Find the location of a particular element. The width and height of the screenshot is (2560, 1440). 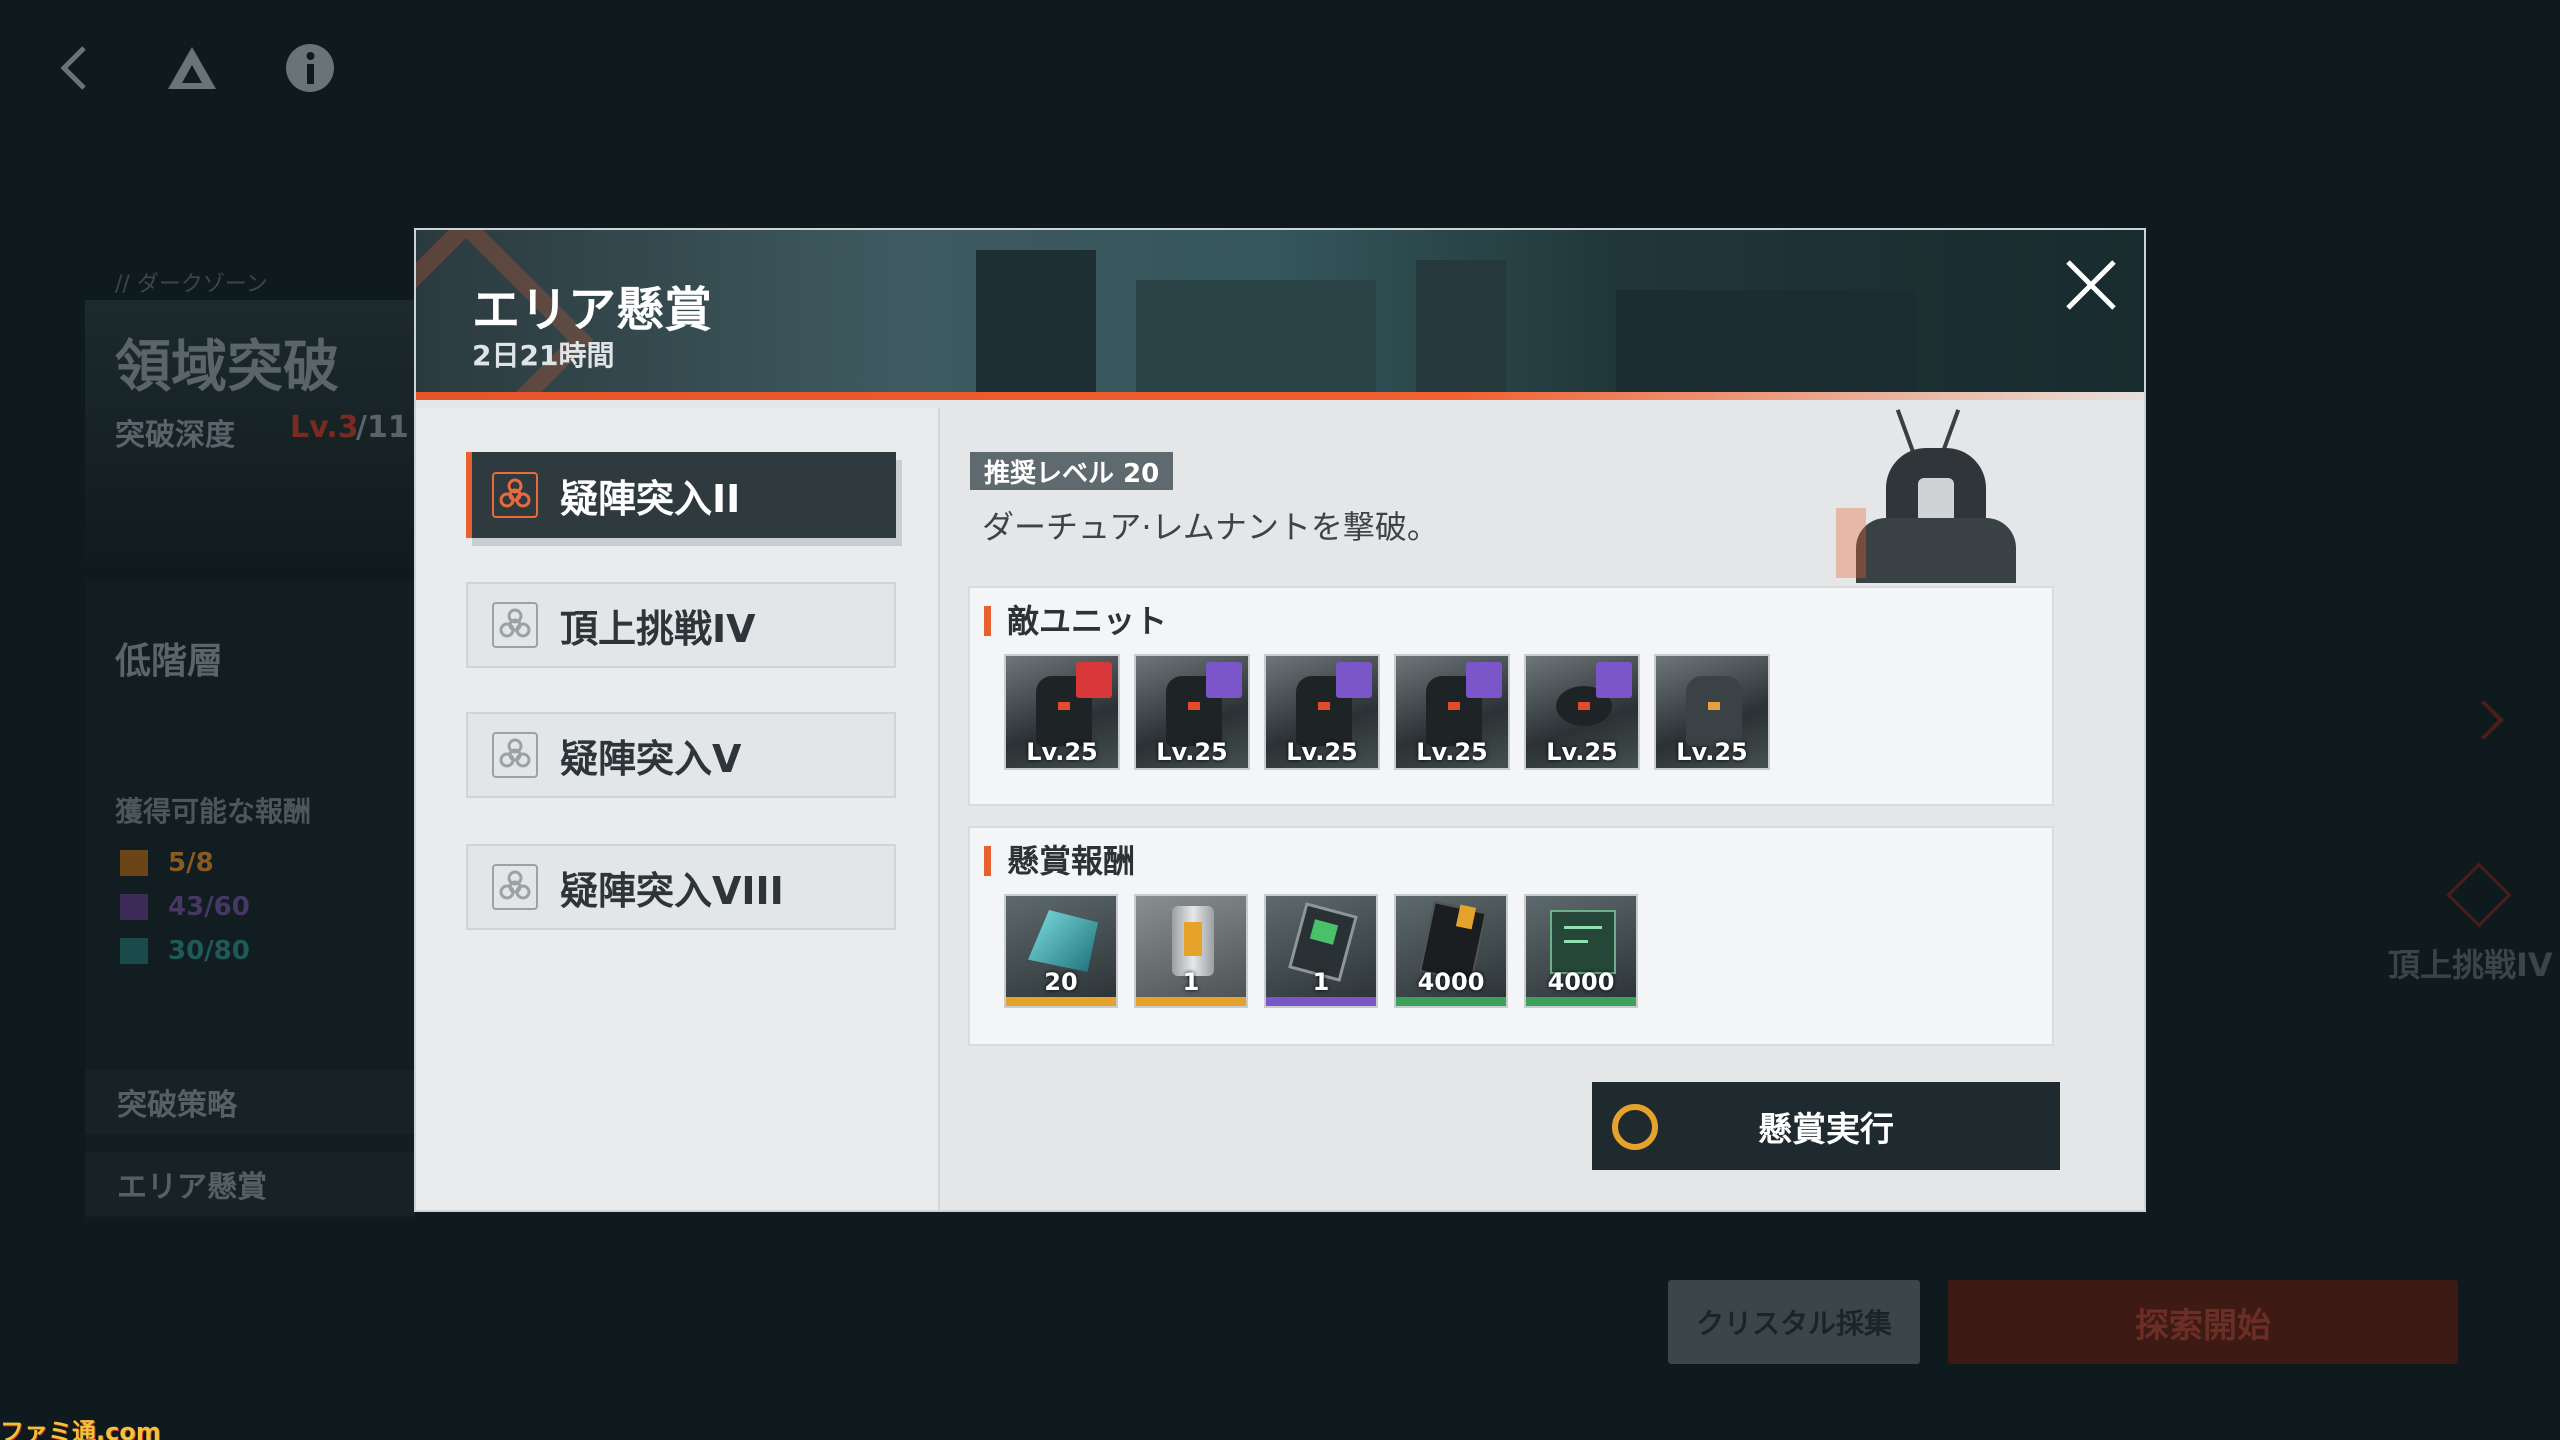

chevron-right-icon is located at coordinates (2484, 720).